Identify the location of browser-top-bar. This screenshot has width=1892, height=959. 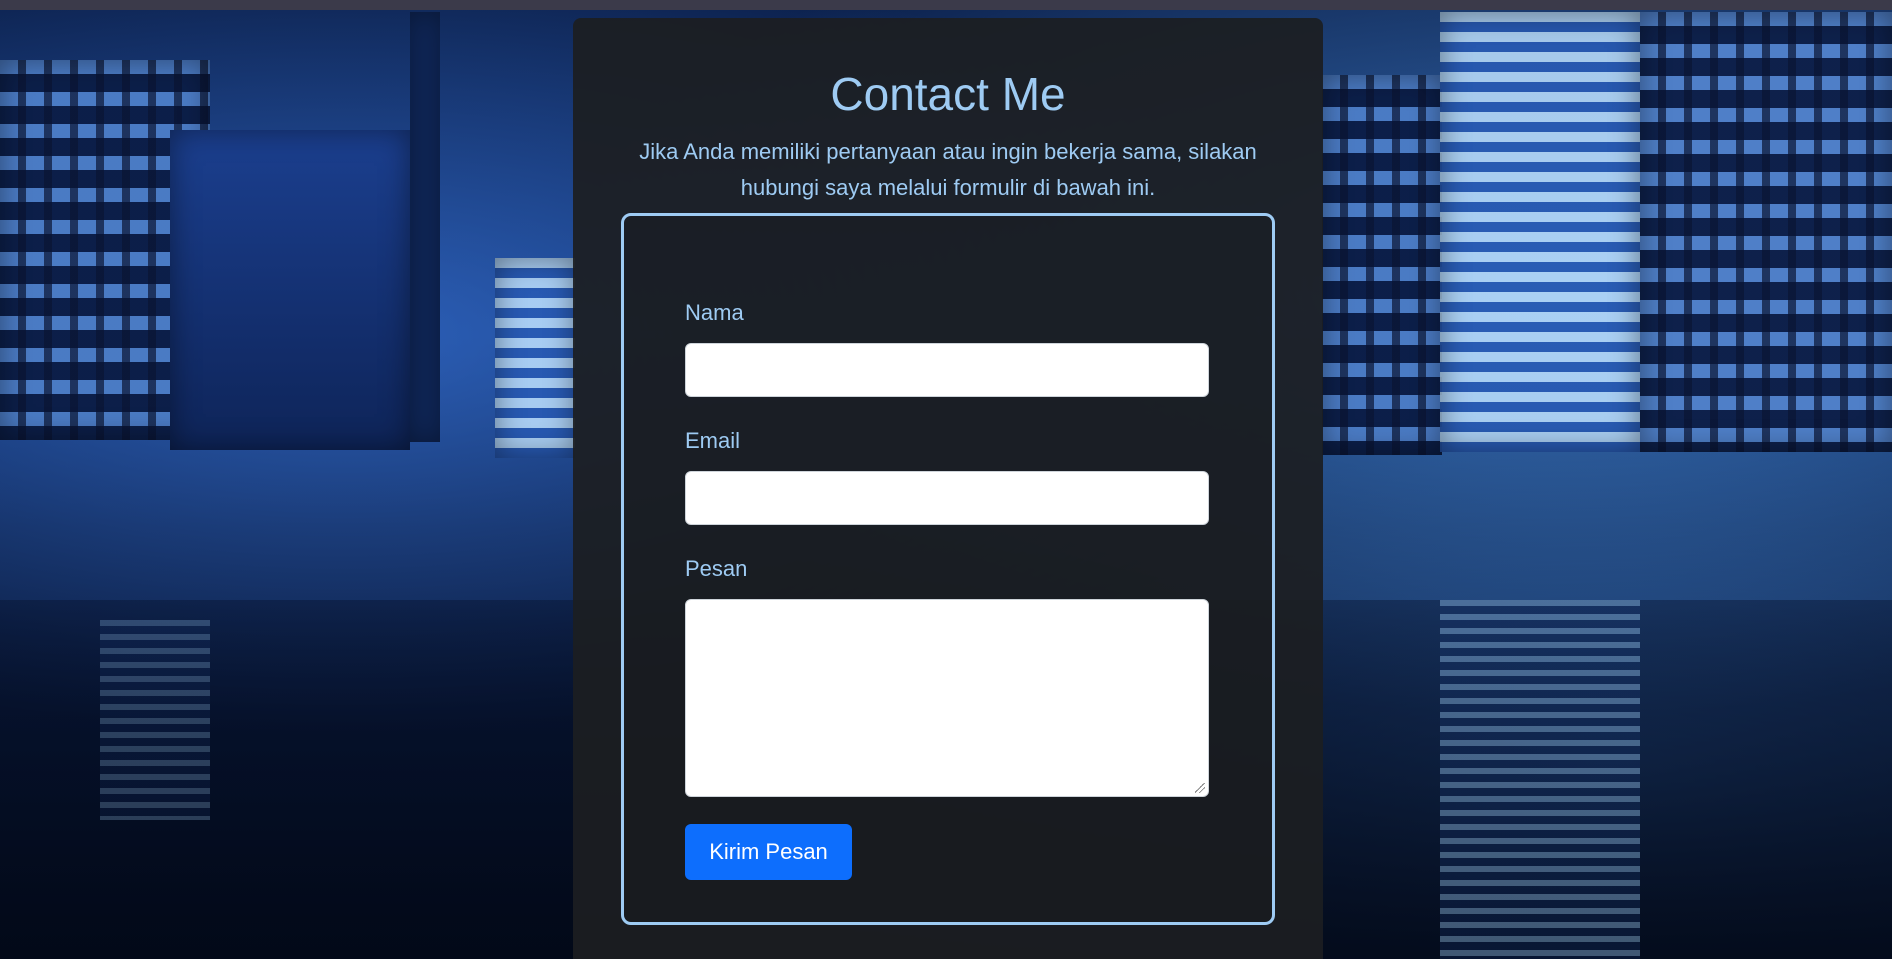
(946, 5).